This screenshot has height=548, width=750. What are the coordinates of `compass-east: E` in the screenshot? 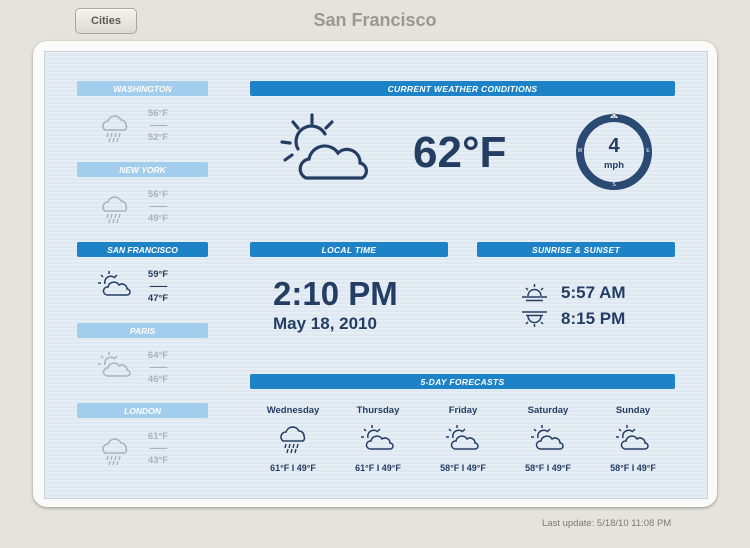 It's located at (648, 151).